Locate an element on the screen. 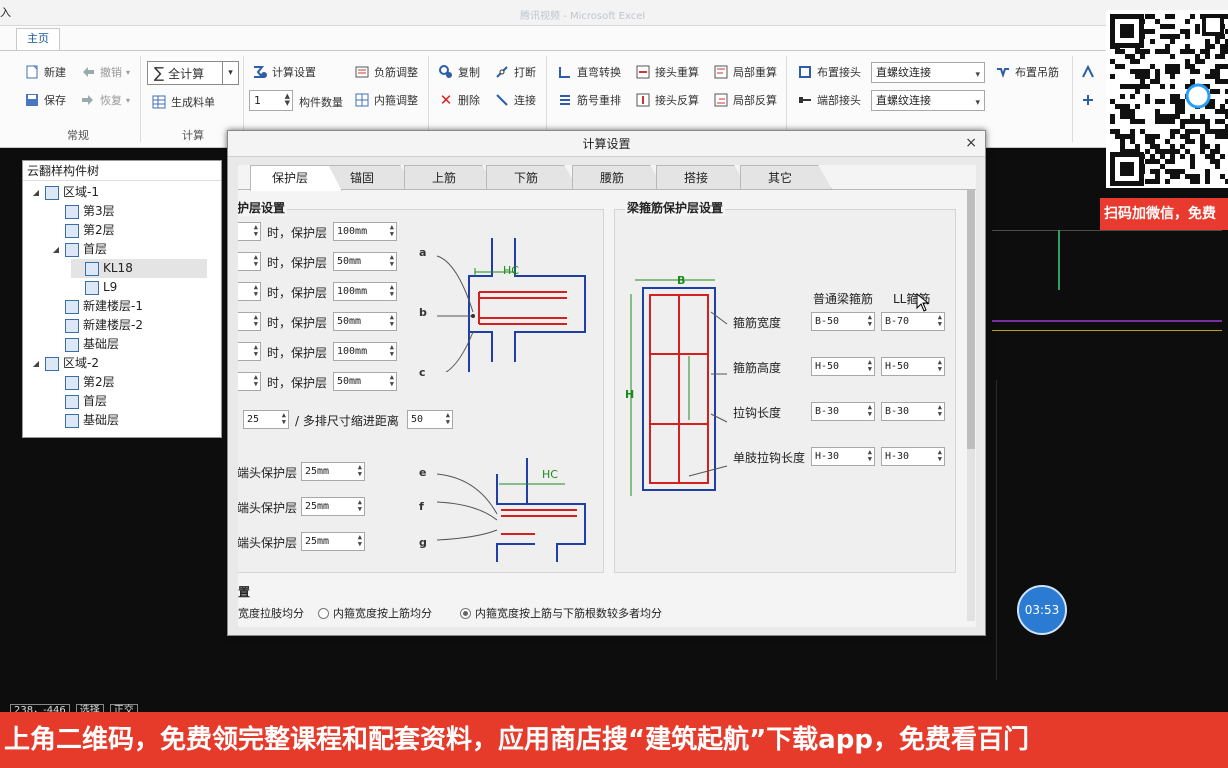 Image resolution: width=1228 pixels, height=768 pixels. multi-row-stepper: 25 ▲ ▼ is located at coordinates (266, 419).